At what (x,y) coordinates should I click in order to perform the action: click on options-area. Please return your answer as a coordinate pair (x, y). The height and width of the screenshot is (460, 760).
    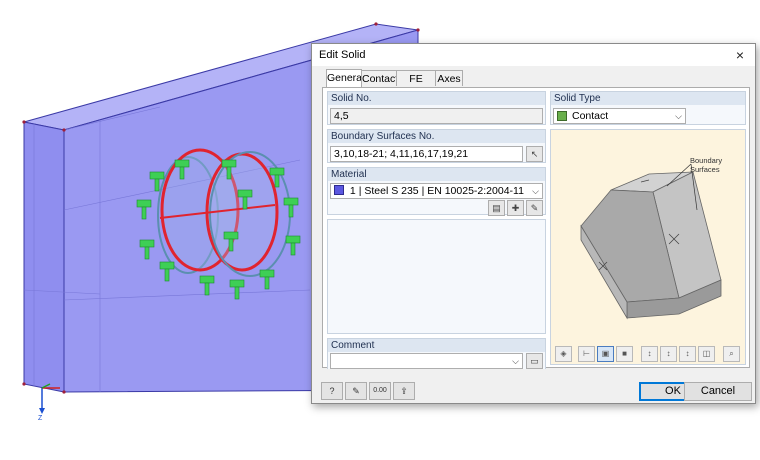
    Looking at the image, I should click on (436, 276).